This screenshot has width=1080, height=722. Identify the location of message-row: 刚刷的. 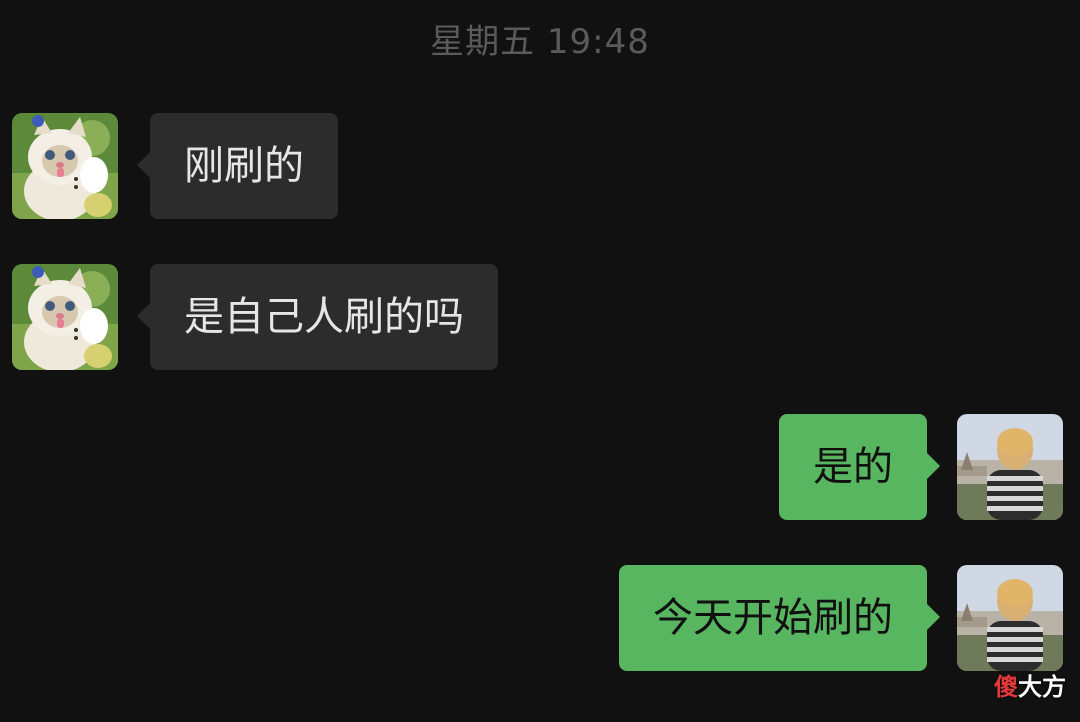
(540, 166).